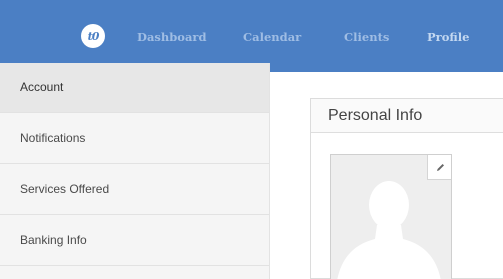 This screenshot has height=279, width=503. What do you see at coordinates (391, 216) in the screenshot?
I see `avatar` at bounding box center [391, 216].